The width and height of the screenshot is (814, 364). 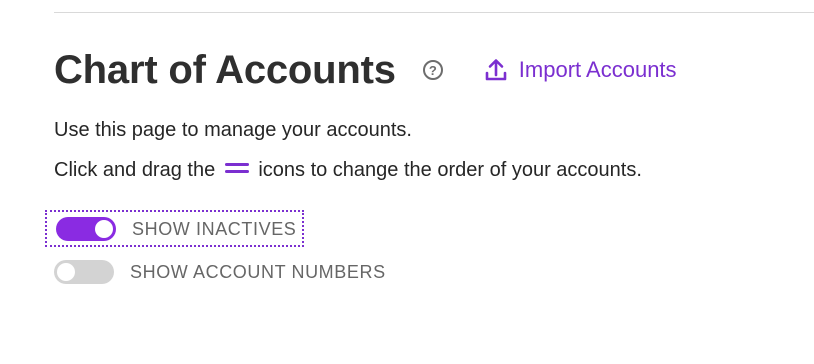 I want to click on import-accounts-link: Import Accounts, so click(x=581, y=70).